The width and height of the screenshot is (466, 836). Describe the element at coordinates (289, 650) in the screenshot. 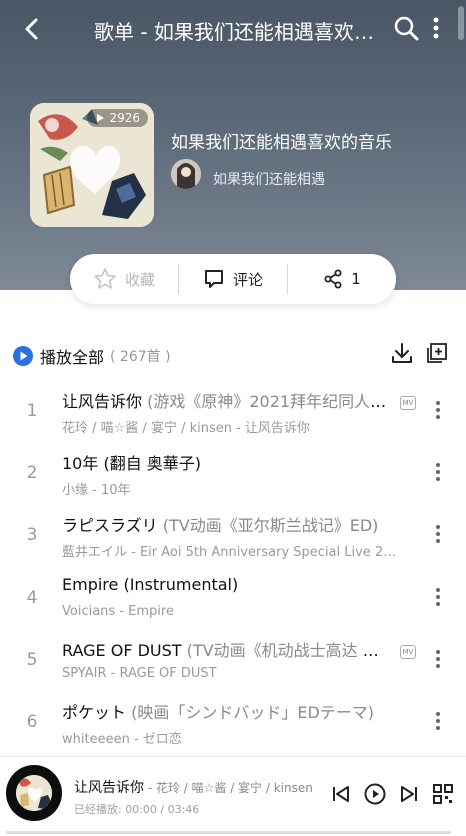

I see `song-subtitle: (TV动画《机动战士高达 铁血的奥尔芬斯》OP)` at that location.